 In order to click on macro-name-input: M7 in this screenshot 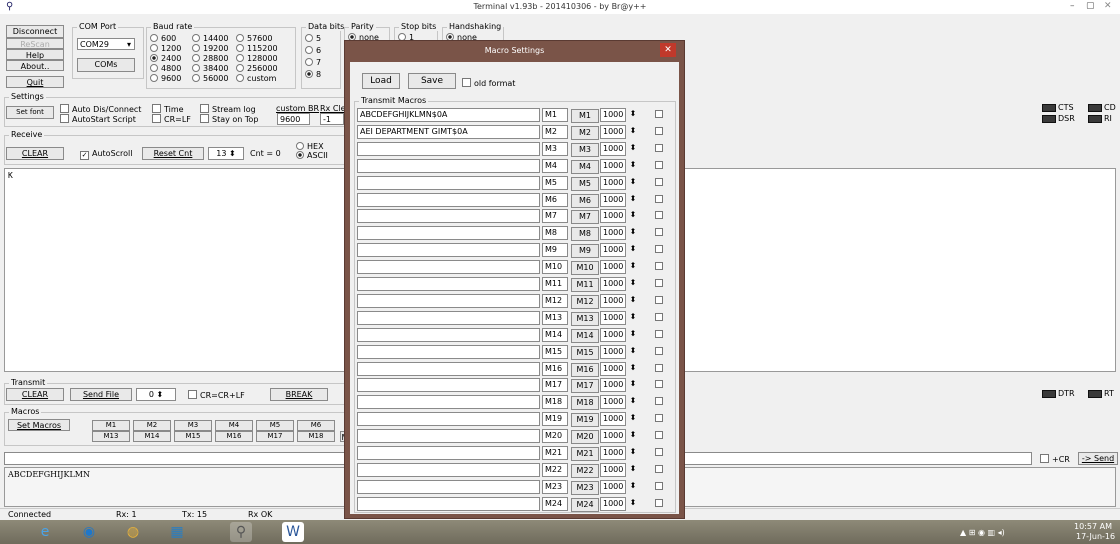, I will do `click(555, 216)`.